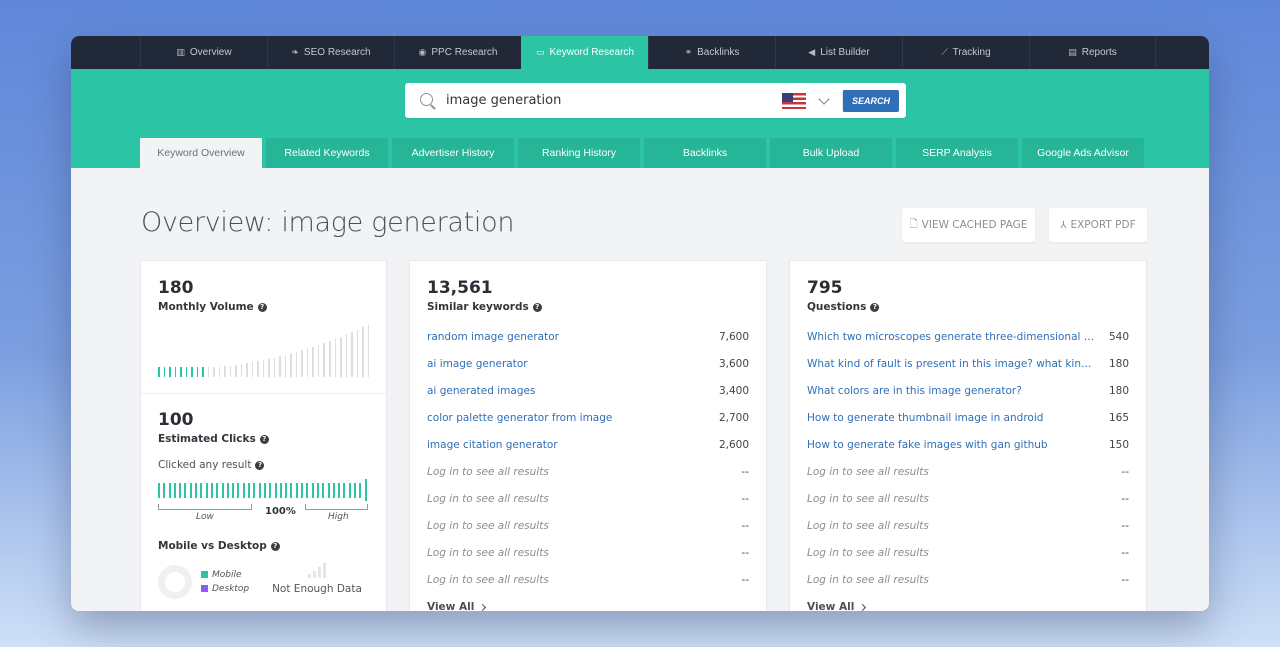 This screenshot has height=647, width=1280. Describe the element at coordinates (338, 517) in the screenshot. I see `high-label: High` at that location.